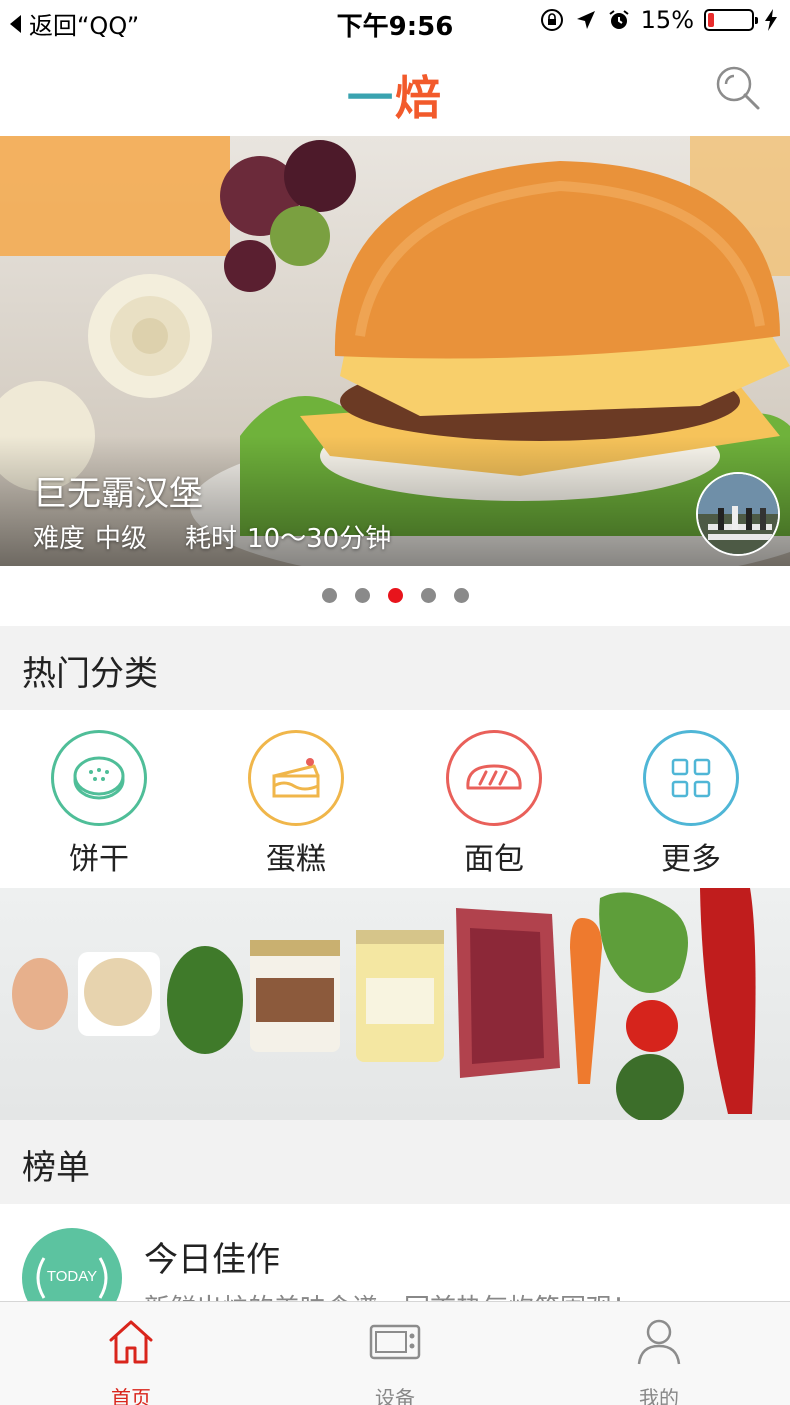 Image resolution: width=790 pixels, height=1405 pixels. I want to click on section-title: 热门分类, so click(90, 674).